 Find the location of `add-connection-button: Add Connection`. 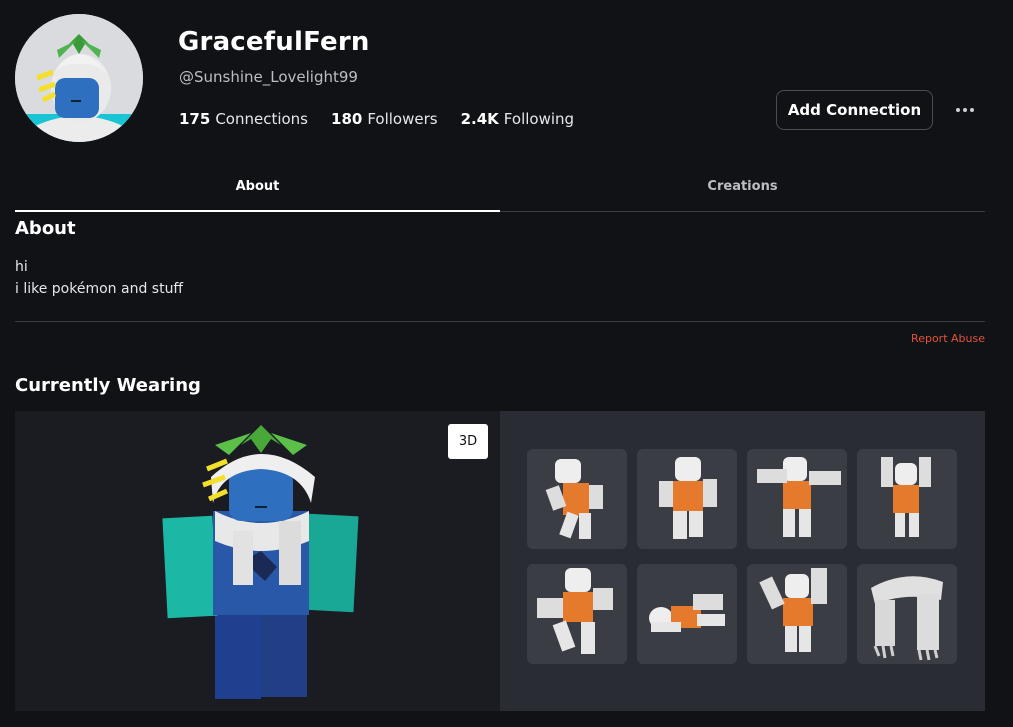

add-connection-button: Add Connection is located at coordinates (854, 110).